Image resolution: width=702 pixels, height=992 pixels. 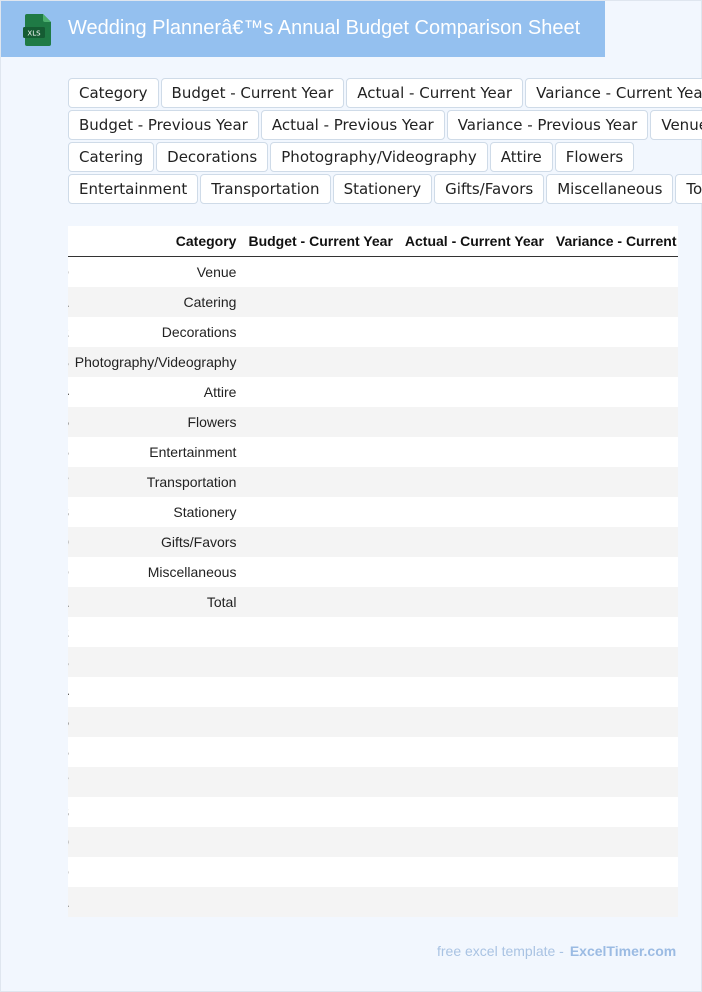 I want to click on column-chip: Total, so click(x=688, y=189).